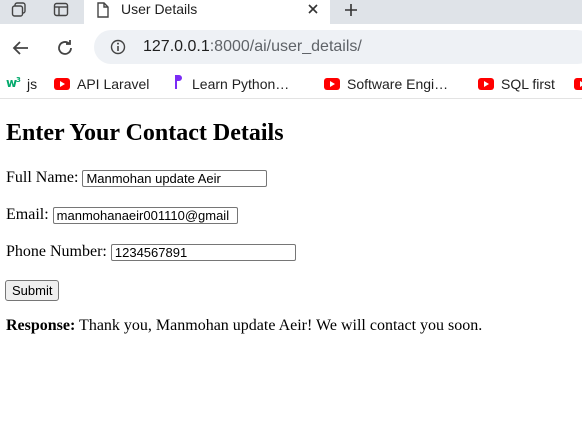 The width and height of the screenshot is (582, 438). Describe the element at coordinates (528, 84) in the screenshot. I see `bookmark-label: SQL first` at that location.